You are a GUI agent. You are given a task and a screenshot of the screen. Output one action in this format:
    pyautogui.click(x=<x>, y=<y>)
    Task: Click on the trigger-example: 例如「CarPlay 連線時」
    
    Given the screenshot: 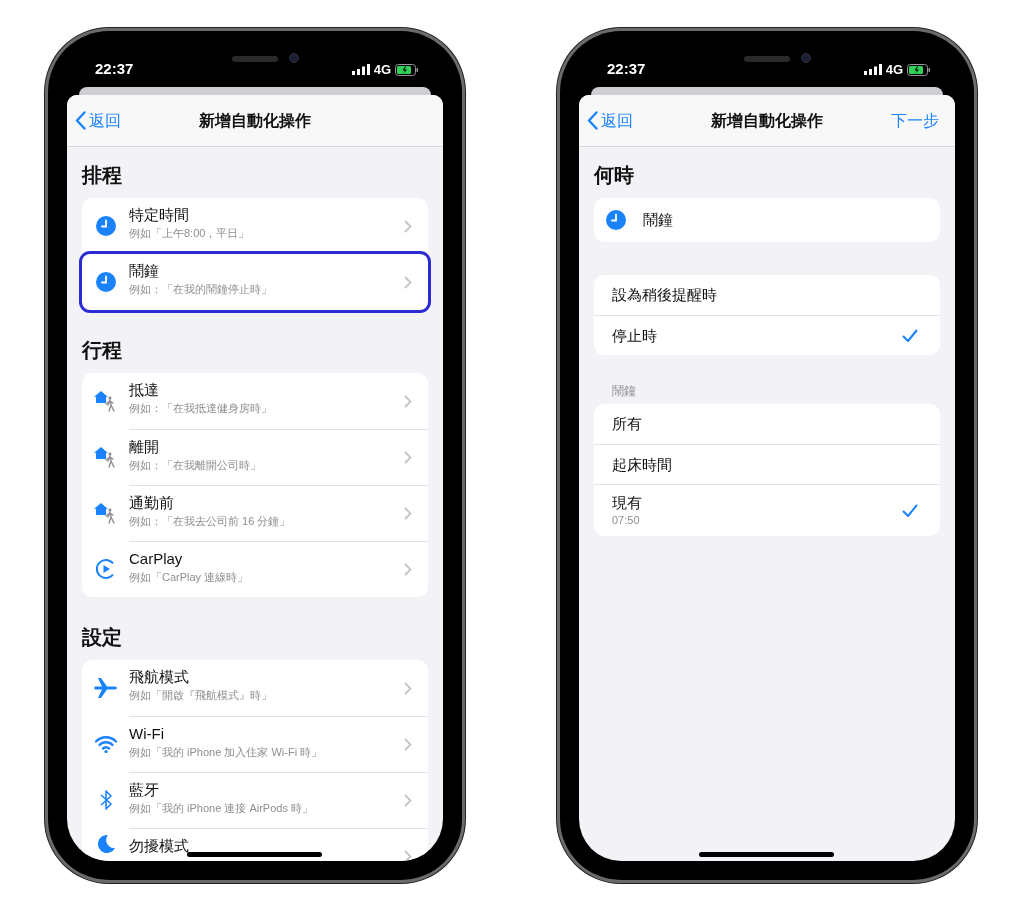 What is the action you would take?
    pyautogui.click(x=189, y=577)
    